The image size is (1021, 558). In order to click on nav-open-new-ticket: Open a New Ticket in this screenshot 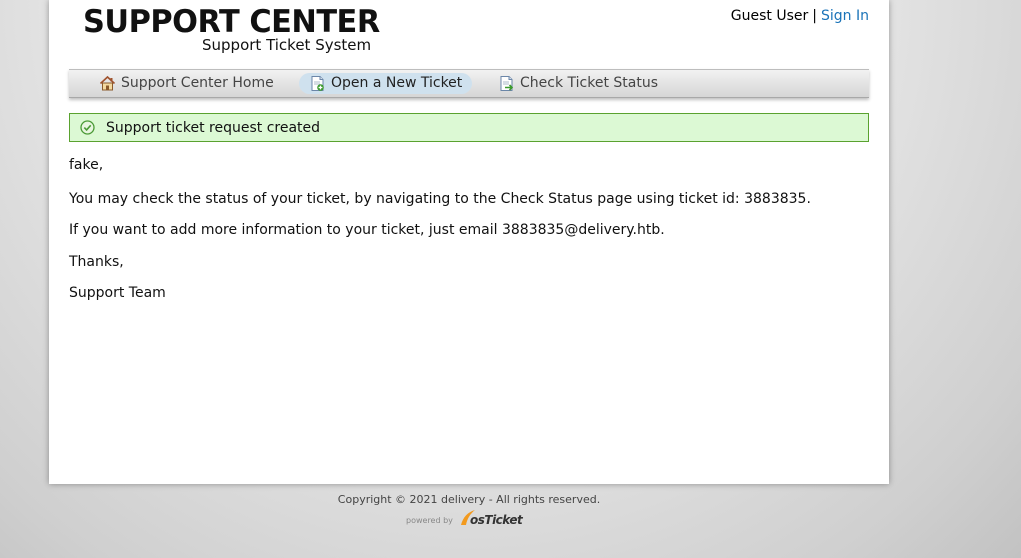, I will do `click(386, 83)`.